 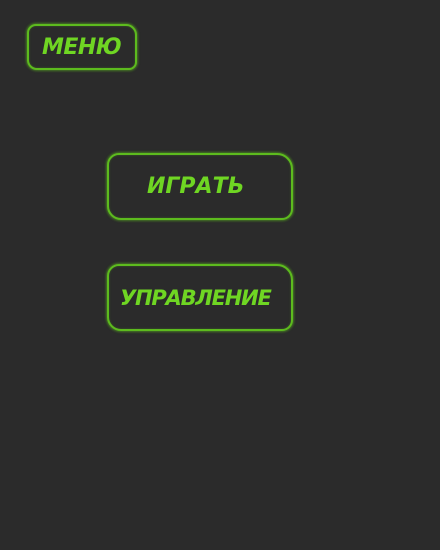 What do you see at coordinates (196, 186) in the screenshot?
I see `play-button-label: ИГРАТЬ` at bounding box center [196, 186].